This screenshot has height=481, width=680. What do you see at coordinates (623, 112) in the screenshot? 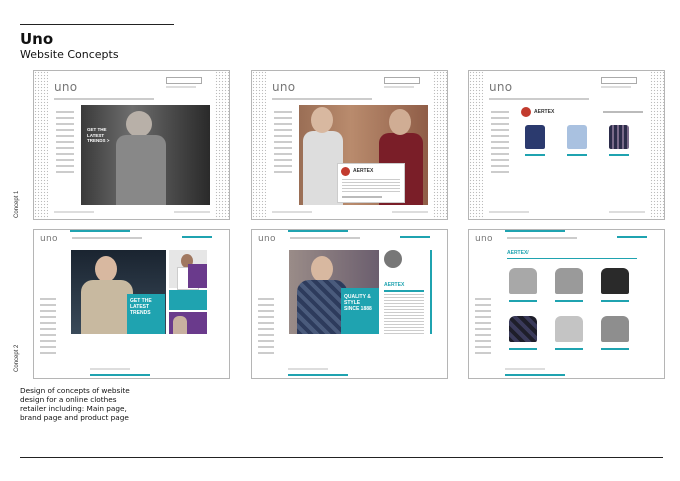
I see `filter-tabs` at bounding box center [623, 112].